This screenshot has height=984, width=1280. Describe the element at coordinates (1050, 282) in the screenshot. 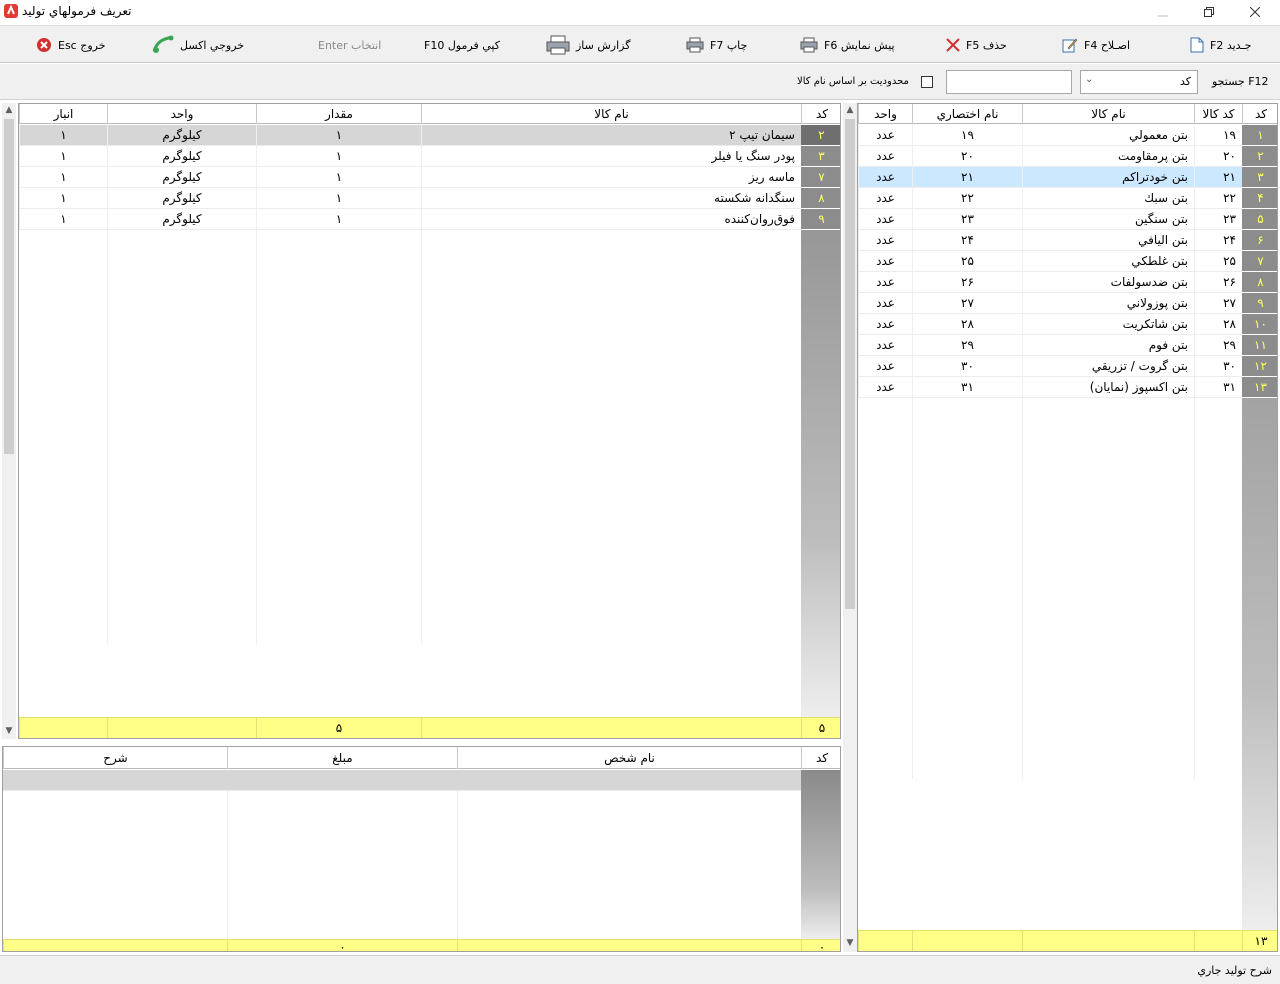

I see `product-row: عدد ٢۶ بتن ضدسولفات ٢۶` at that location.